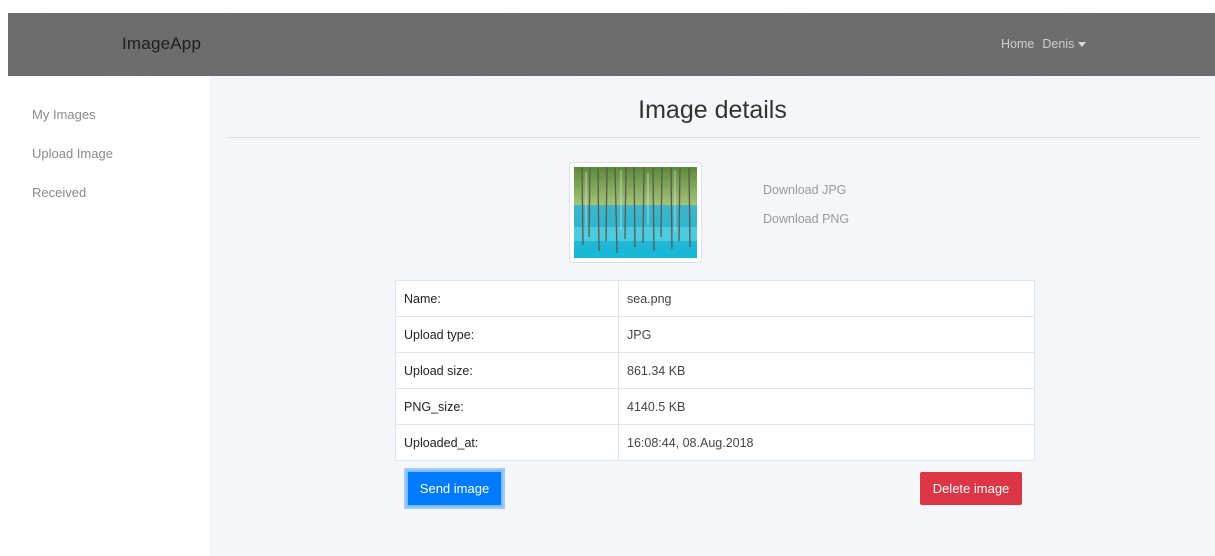  What do you see at coordinates (806, 219) in the screenshot?
I see `download-png-link: Download PNG` at bounding box center [806, 219].